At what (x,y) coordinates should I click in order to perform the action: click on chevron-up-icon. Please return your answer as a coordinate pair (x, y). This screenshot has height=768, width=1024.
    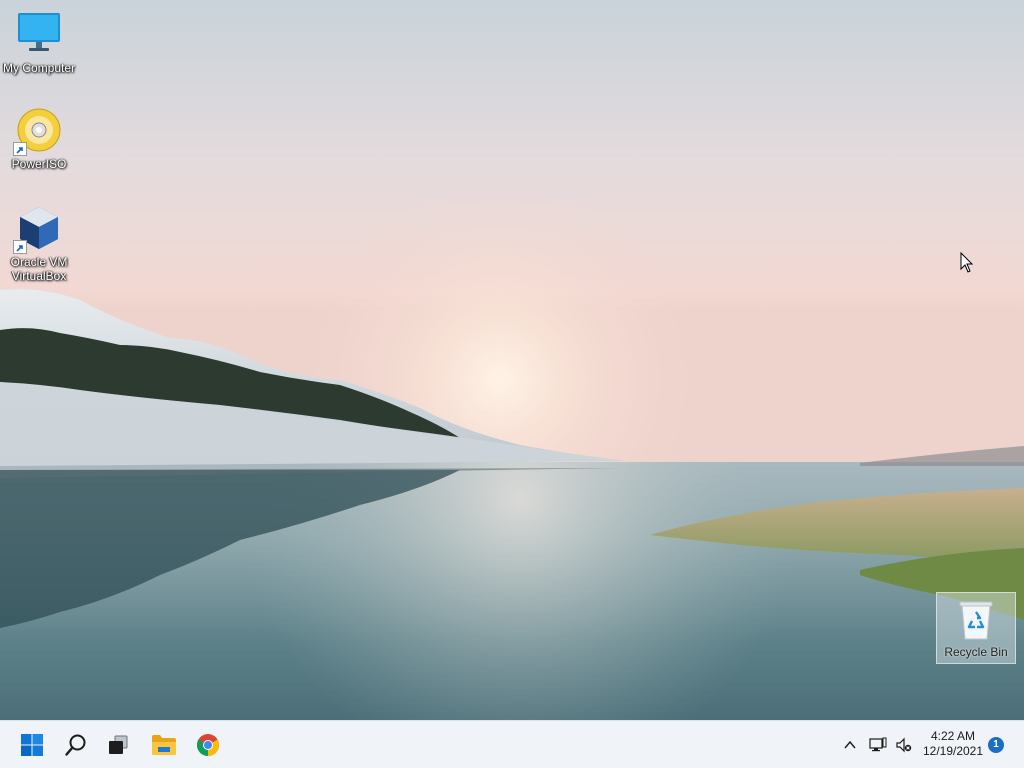
    Looking at the image, I should click on (850, 745).